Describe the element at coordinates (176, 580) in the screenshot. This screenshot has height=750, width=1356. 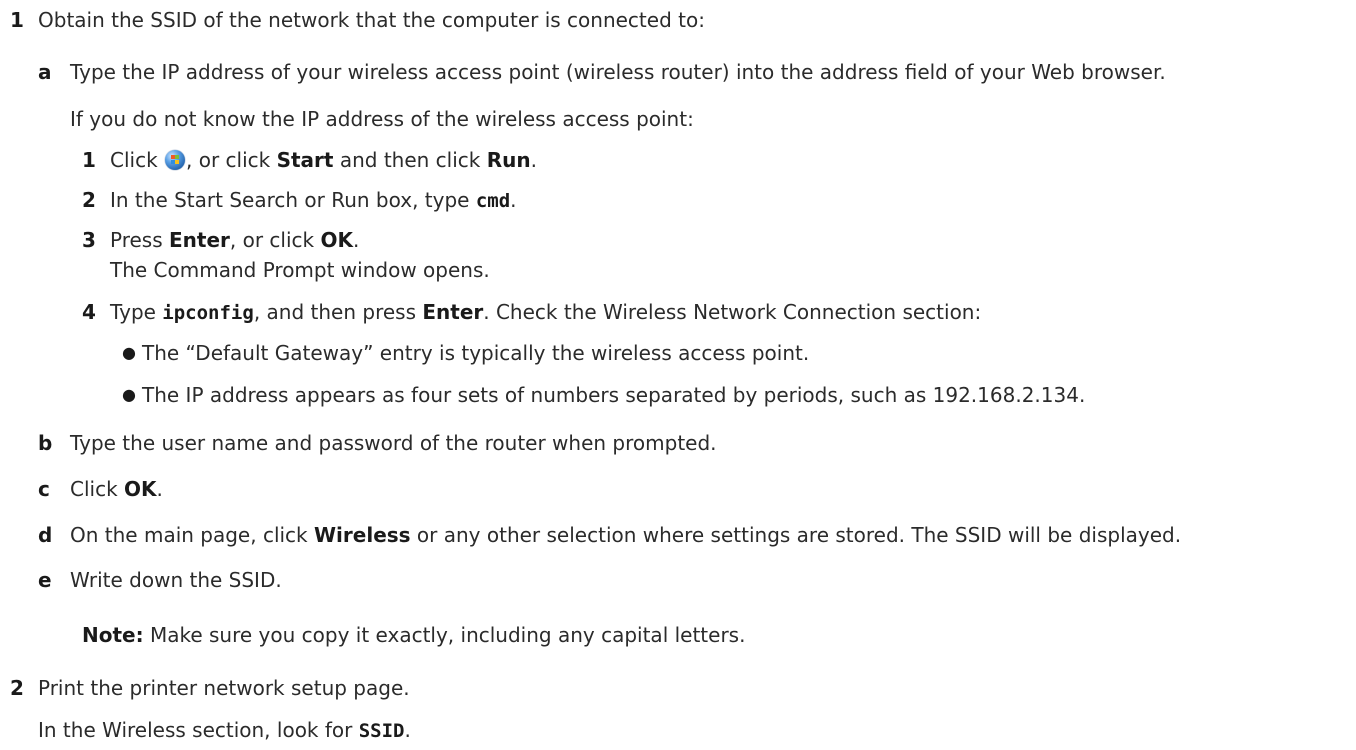
I see `substep-text: Write down the SSID.` at that location.